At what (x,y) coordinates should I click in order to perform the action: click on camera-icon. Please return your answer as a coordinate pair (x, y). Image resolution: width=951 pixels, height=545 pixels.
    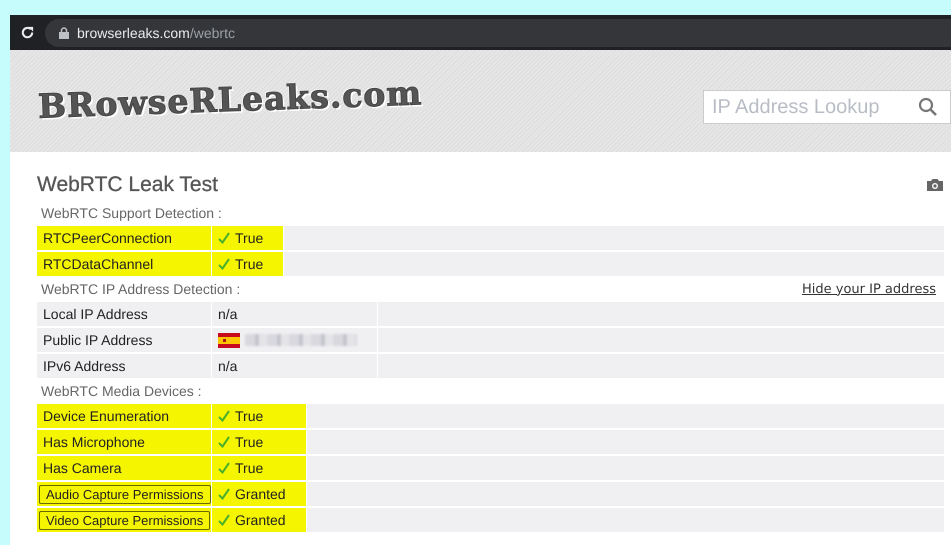
    Looking at the image, I should click on (935, 185).